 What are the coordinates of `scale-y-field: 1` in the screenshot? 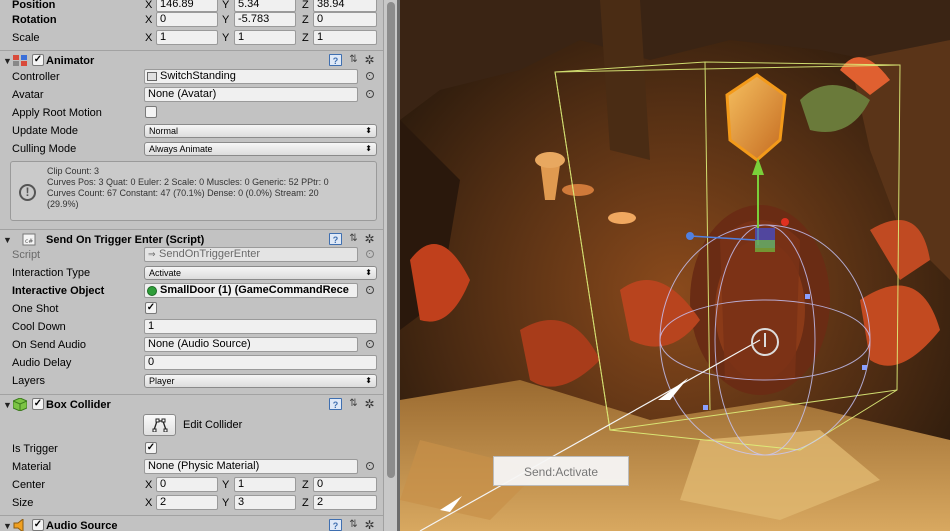 It's located at (265, 37).